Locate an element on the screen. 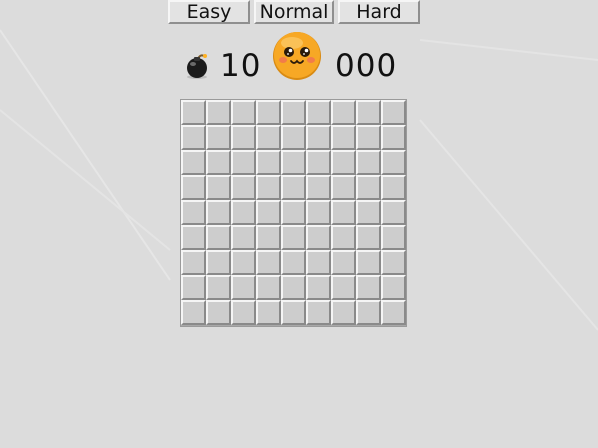 Image resolution: width=598 pixels, height=448 pixels. timer: 000 is located at coordinates (366, 66).